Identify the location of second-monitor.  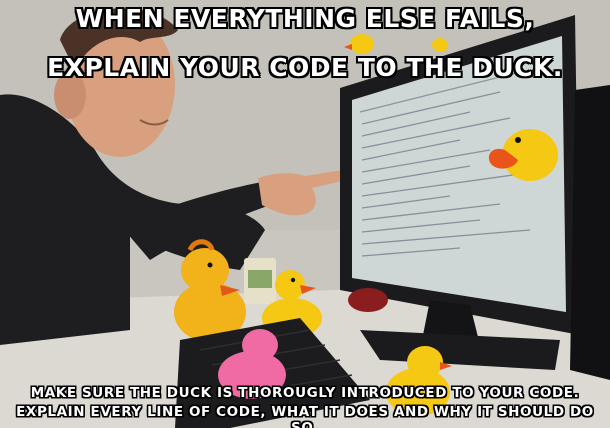
(590, 232).